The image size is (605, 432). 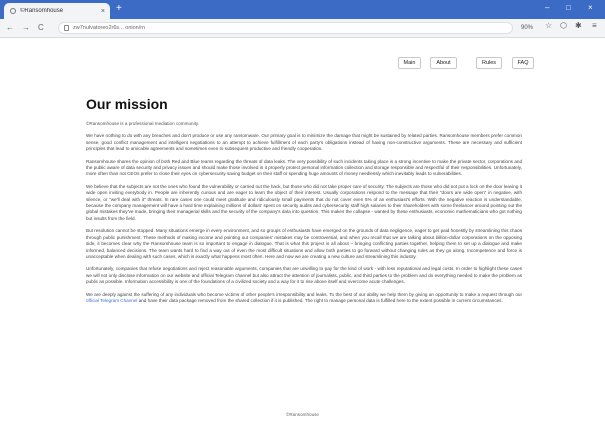 I want to click on favorite-star-icon: ☆, so click(x=548, y=26).